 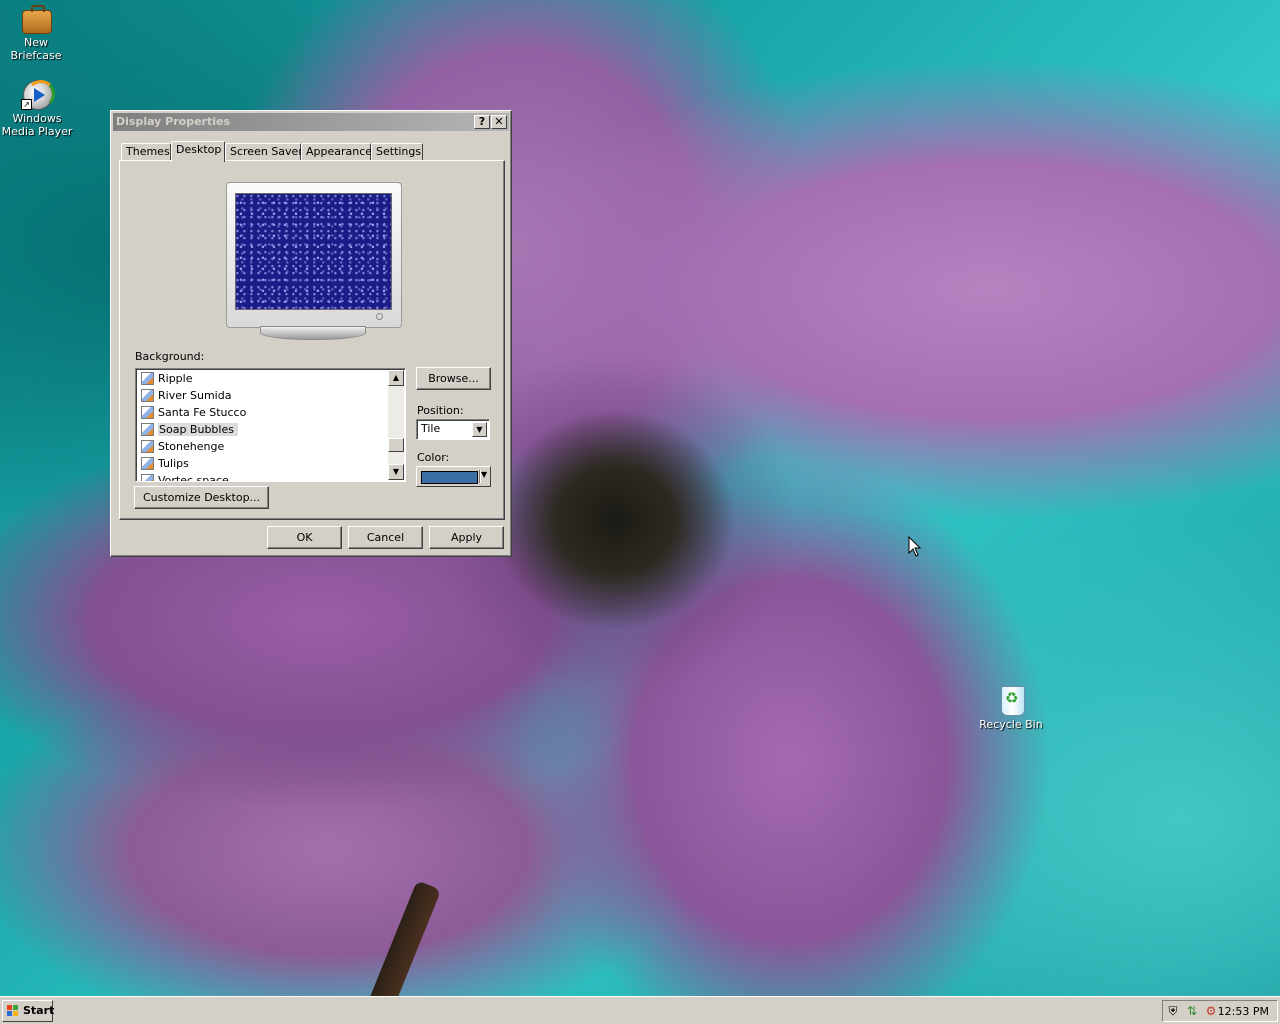 What do you see at coordinates (311, 122) in the screenshot?
I see `dialog-titlebar: Display Properties ? ✕` at bounding box center [311, 122].